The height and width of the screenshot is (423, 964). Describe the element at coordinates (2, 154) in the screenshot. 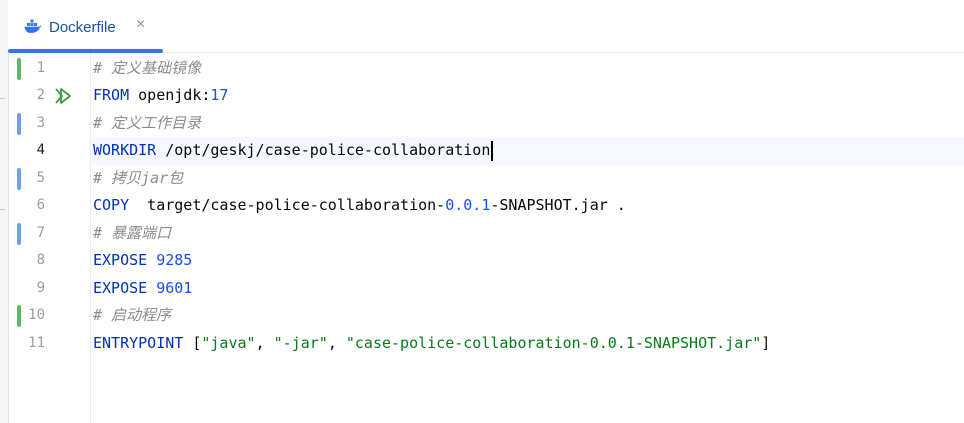

I see `side-panel-notch` at that location.